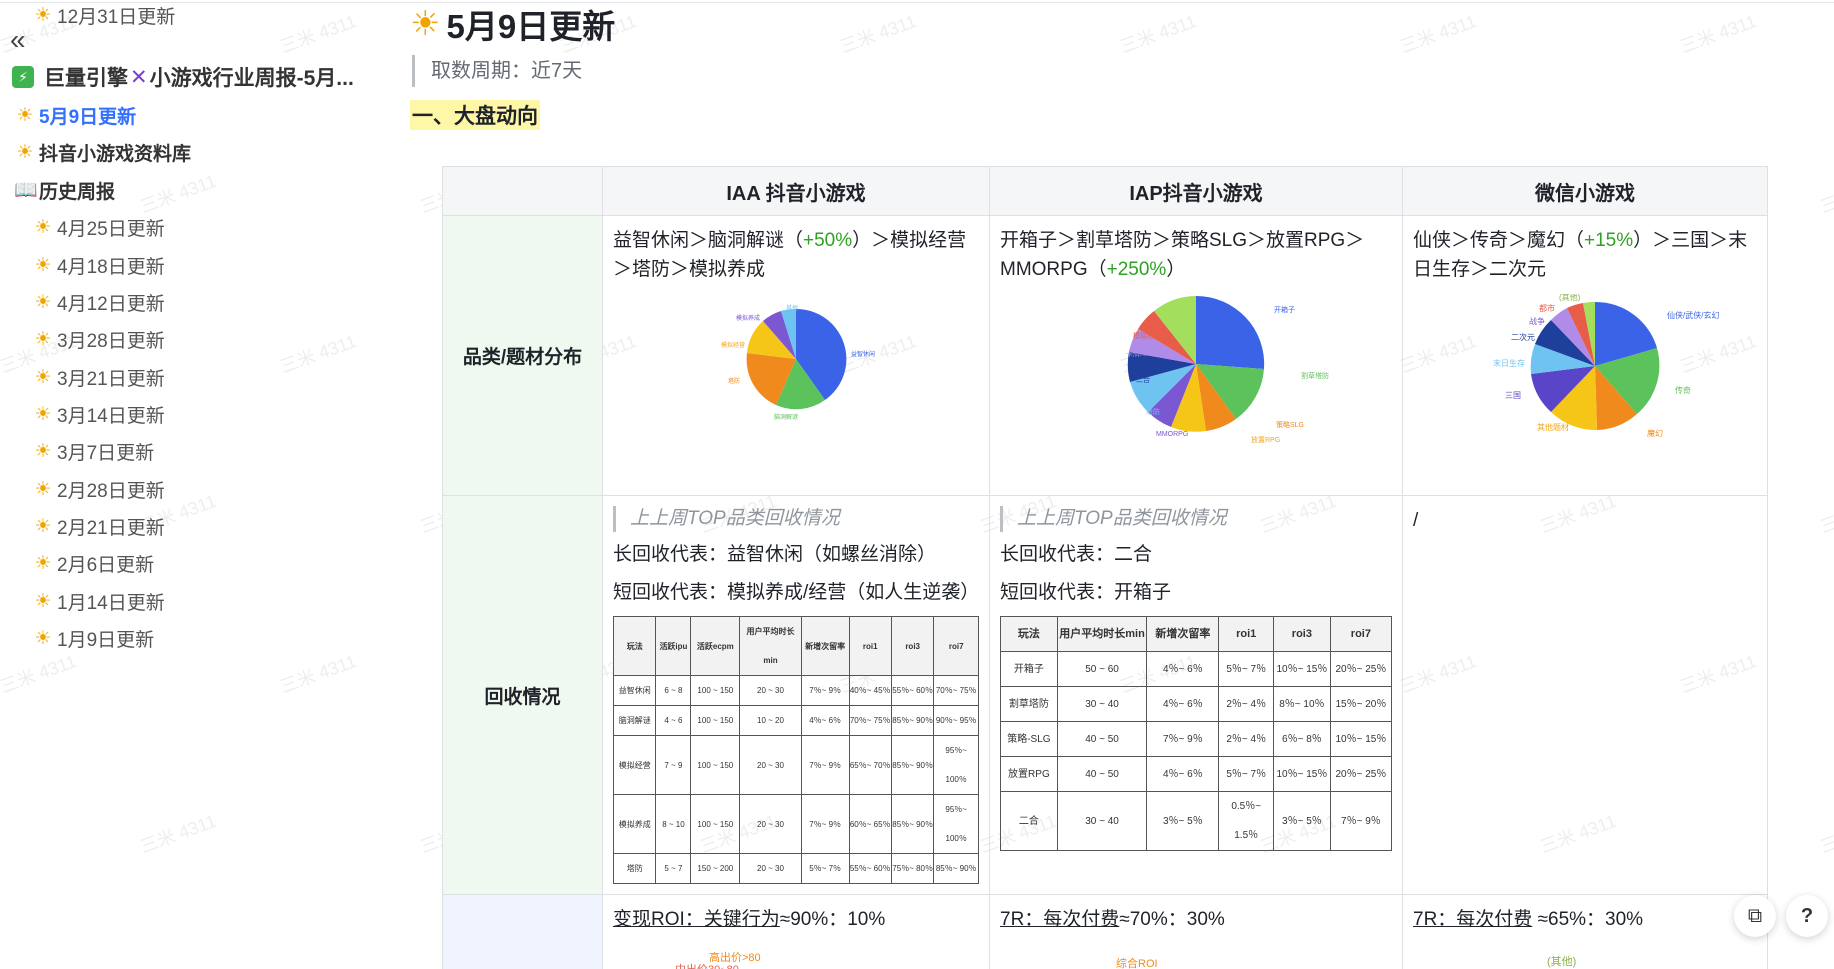 Image resolution: width=1834 pixels, height=969 pixels. Describe the element at coordinates (98, 377) in the screenshot. I see `sidebar-item-7: ☀ 3月21日更新` at that location.